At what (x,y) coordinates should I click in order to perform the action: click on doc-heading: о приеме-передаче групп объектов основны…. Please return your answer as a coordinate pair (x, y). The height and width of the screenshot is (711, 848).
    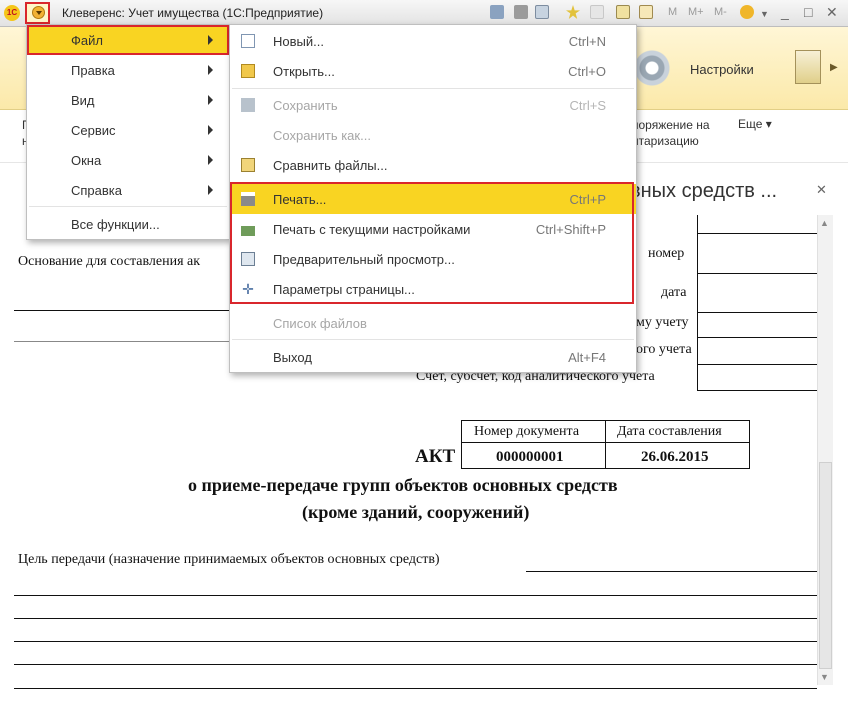
    Looking at the image, I should click on (403, 485).